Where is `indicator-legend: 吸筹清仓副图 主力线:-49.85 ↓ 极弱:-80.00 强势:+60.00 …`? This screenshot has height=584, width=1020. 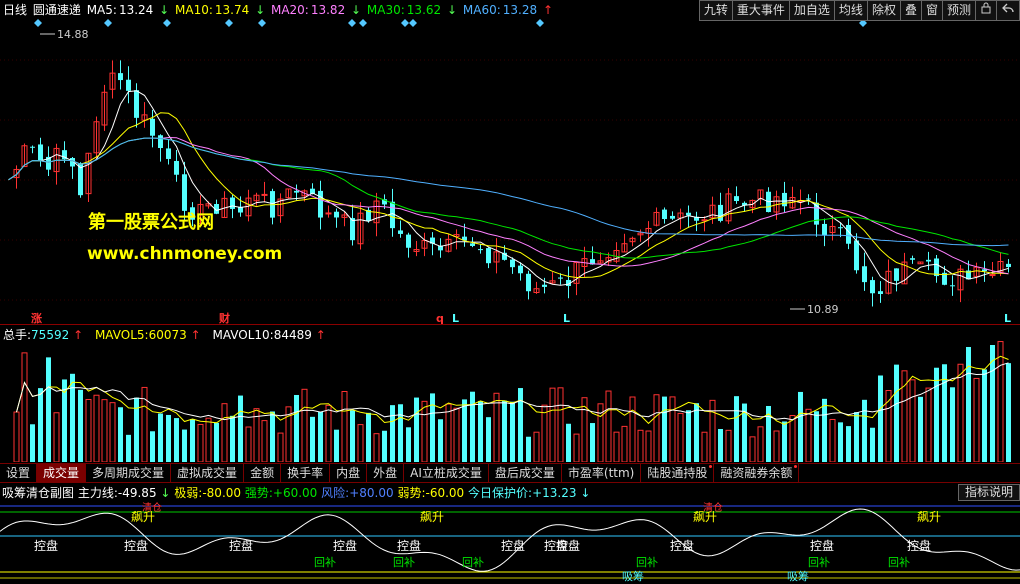
indicator-legend: 吸筹清仓副图 主力线:-49.85 ↓ 极弱:-80.00 强势:+60.00 … is located at coordinates (295, 493).